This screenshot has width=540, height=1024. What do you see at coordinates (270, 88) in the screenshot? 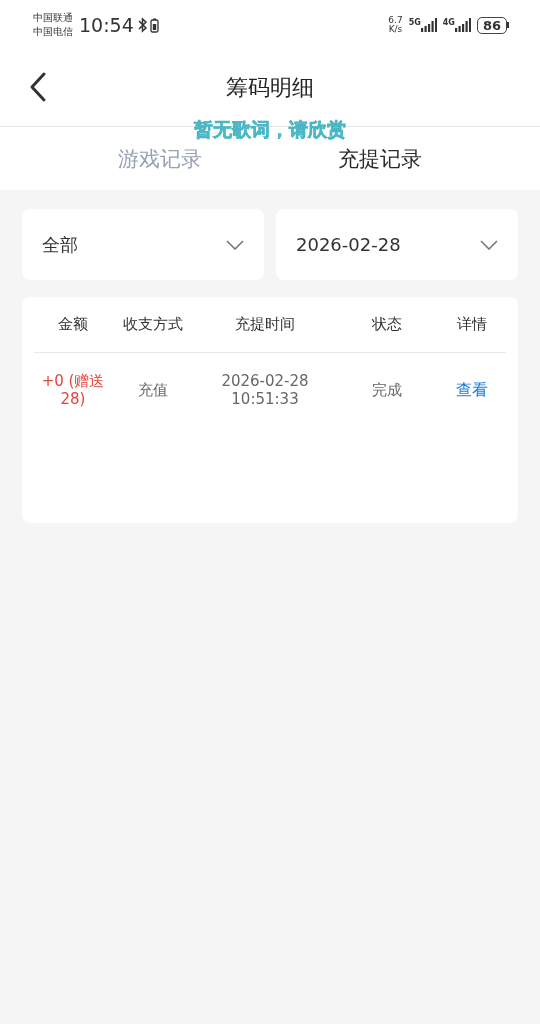
I see `page-title: 筹码明细` at bounding box center [270, 88].